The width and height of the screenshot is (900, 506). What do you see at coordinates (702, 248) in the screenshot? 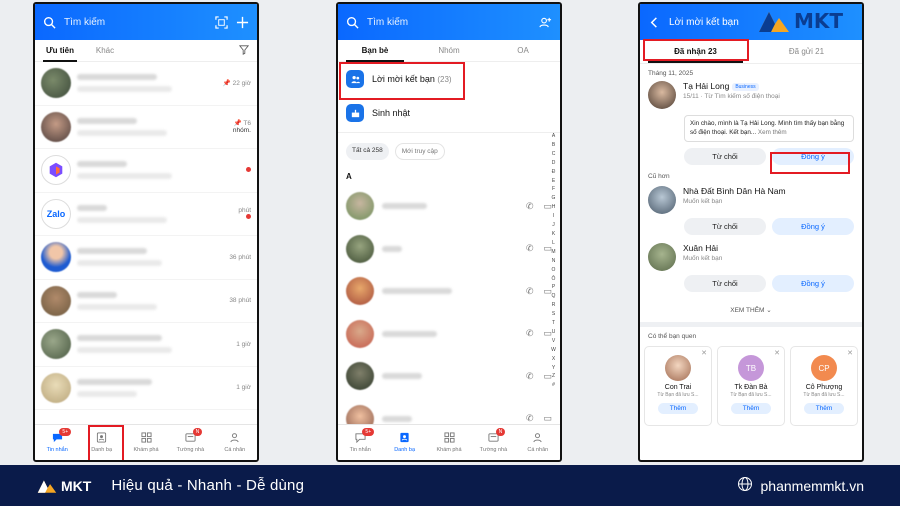
I see `requester-name: Xuân Hải` at bounding box center [702, 248].